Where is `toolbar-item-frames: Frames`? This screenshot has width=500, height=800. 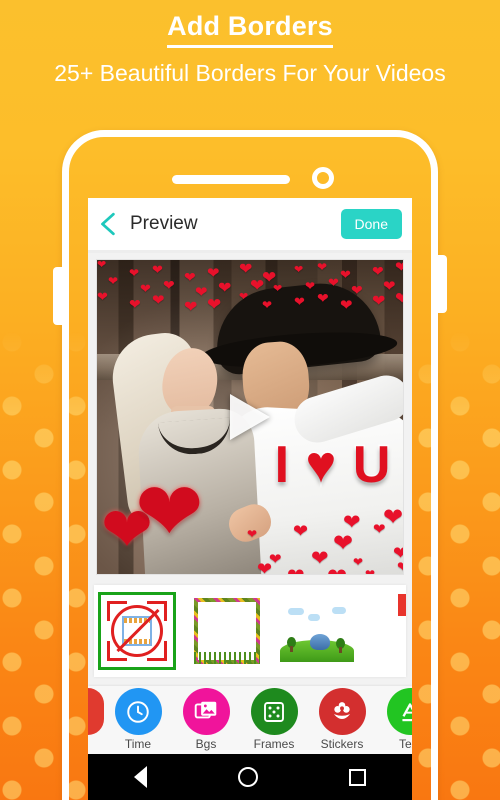 toolbar-item-frames: Frames is located at coordinates (274, 718).